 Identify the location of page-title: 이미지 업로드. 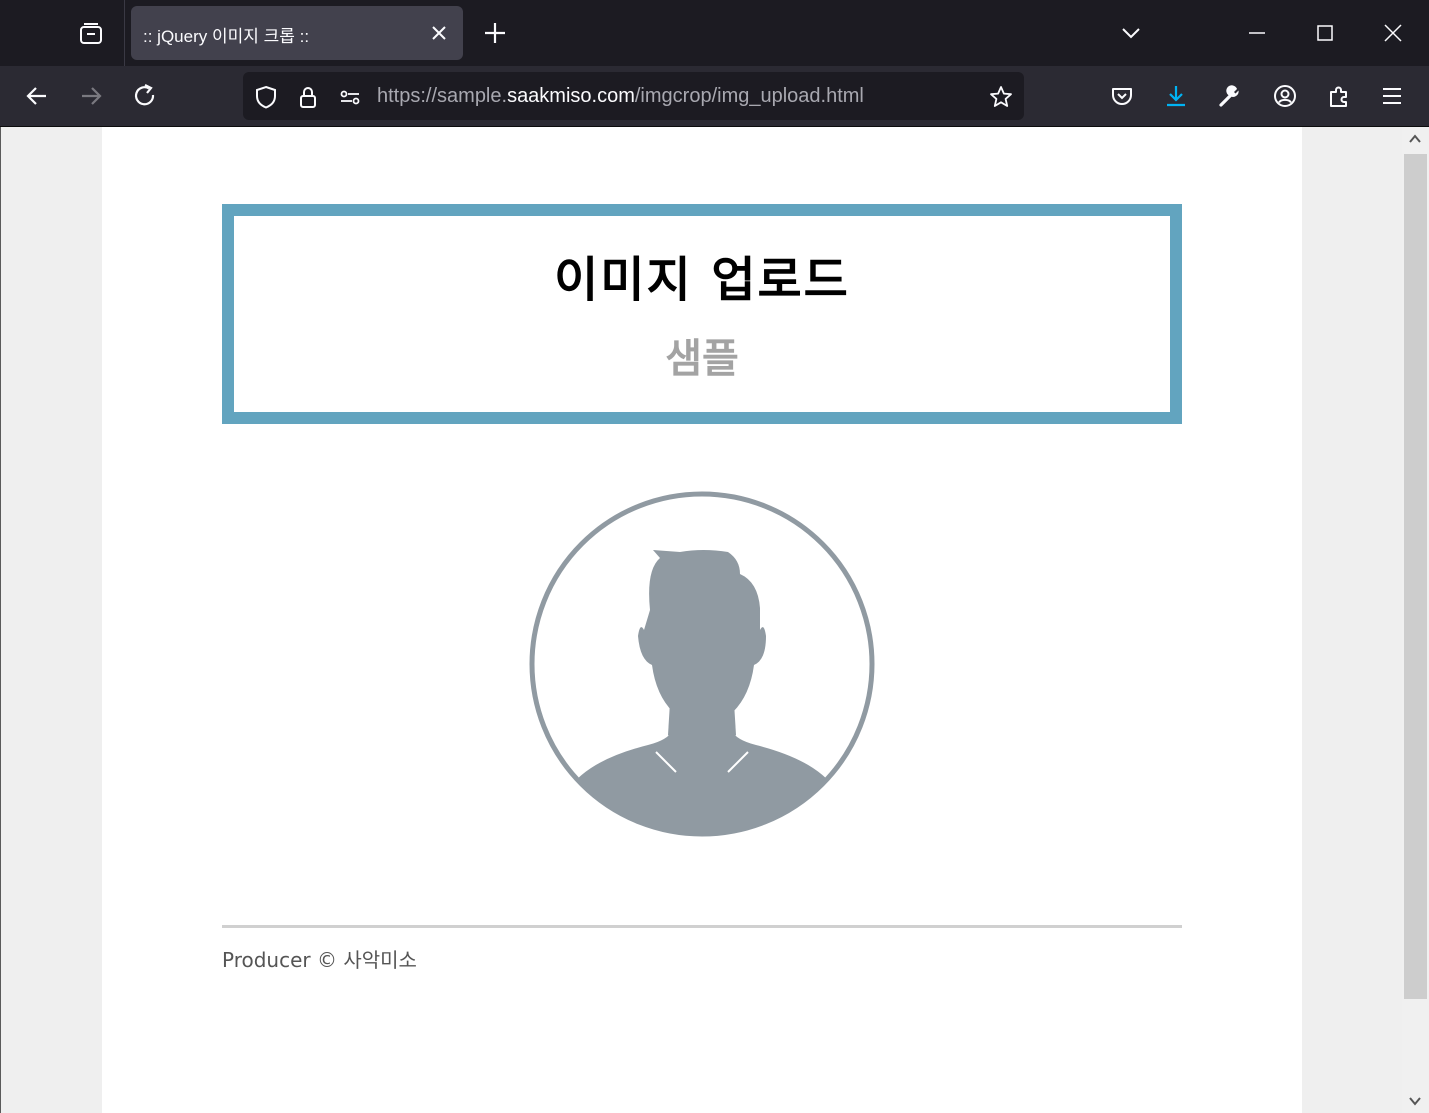
(702, 280).